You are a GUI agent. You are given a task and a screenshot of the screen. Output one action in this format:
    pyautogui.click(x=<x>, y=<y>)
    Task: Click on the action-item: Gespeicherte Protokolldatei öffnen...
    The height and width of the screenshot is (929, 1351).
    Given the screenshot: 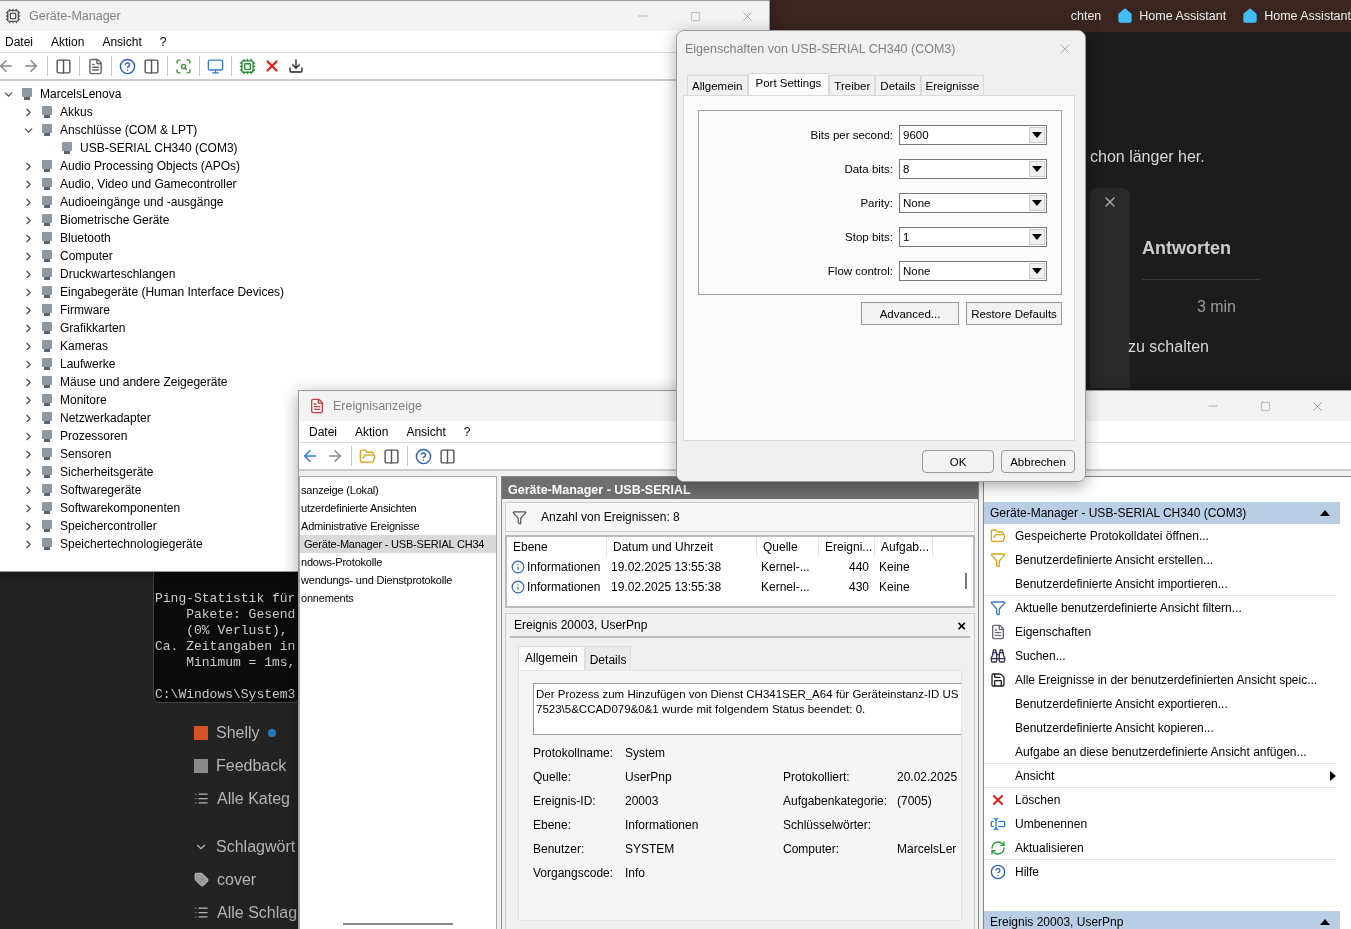 What is the action you would take?
    pyautogui.click(x=1160, y=536)
    